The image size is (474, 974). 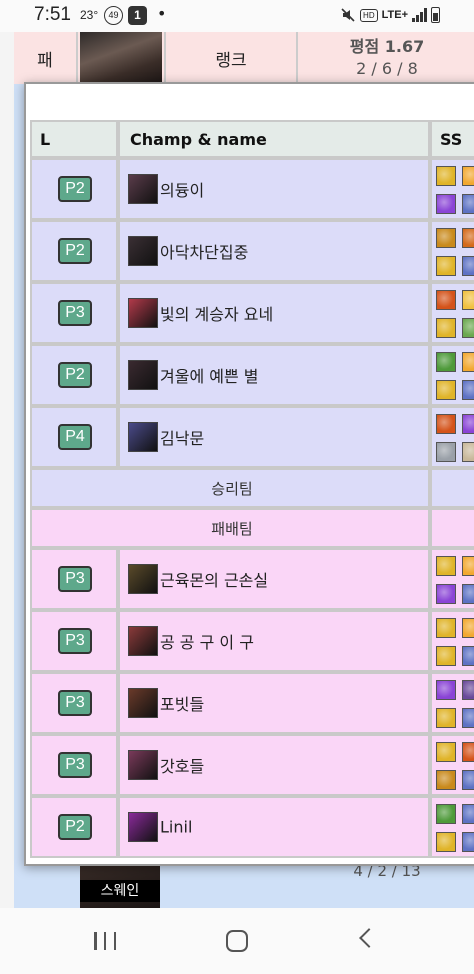 I want to click on summoner-name: Linil, so click(x=176, y=827).